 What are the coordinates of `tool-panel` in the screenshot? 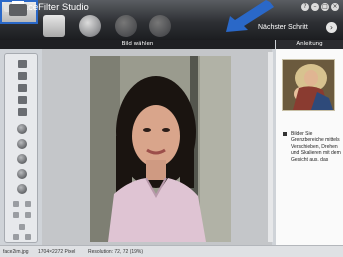 It's located at (21, 148).